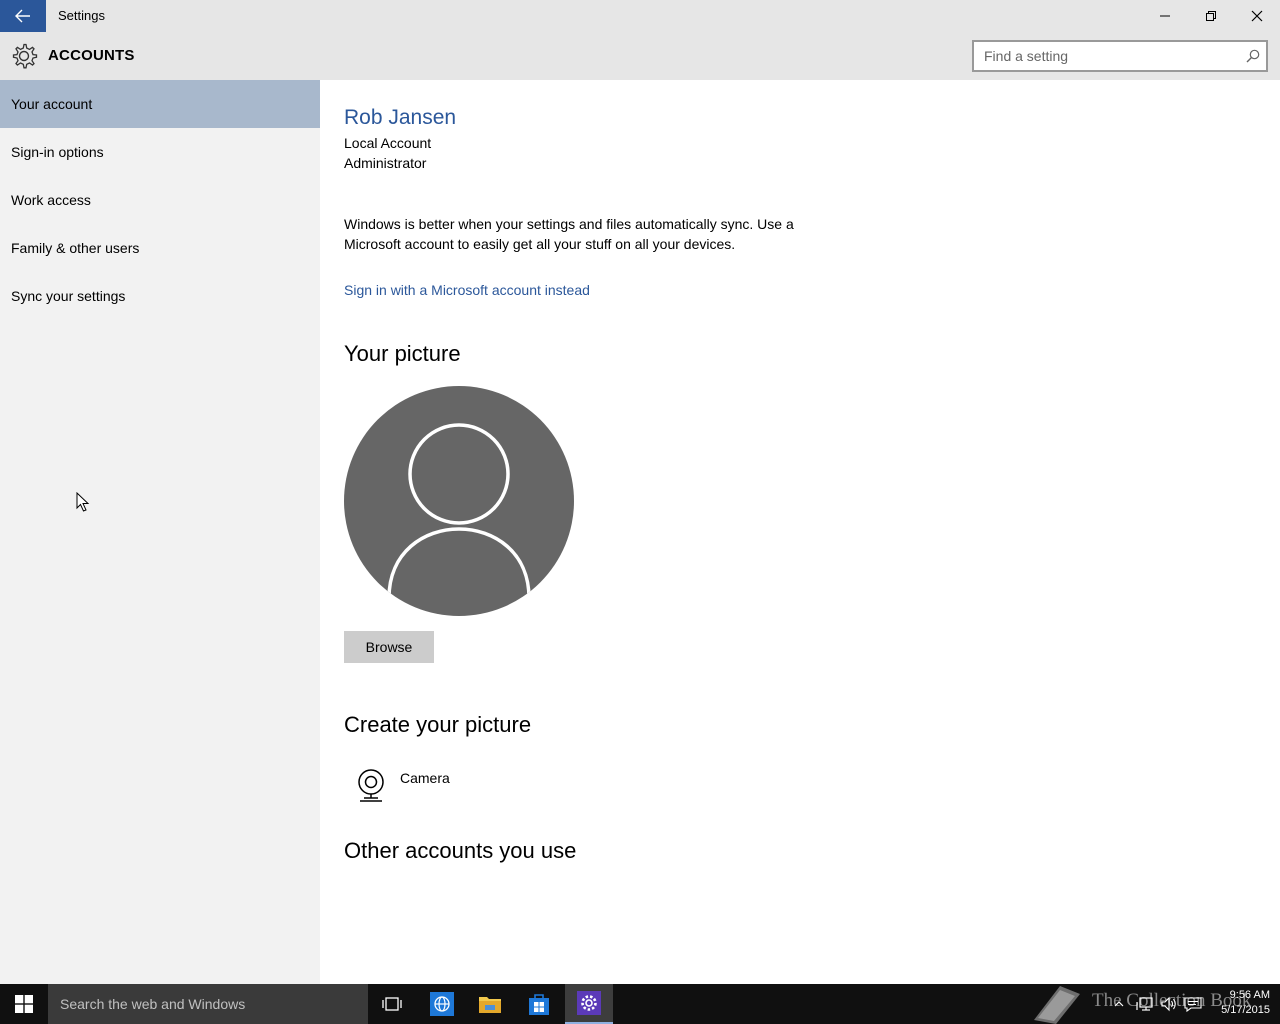 This screenshot has width=1280, height=1024. What do you see at coordinates (153, 1004) in the screenshot?
I see `taskbar-search-placeholder: Search the web and Windows` at bounding box center [153, 1004].